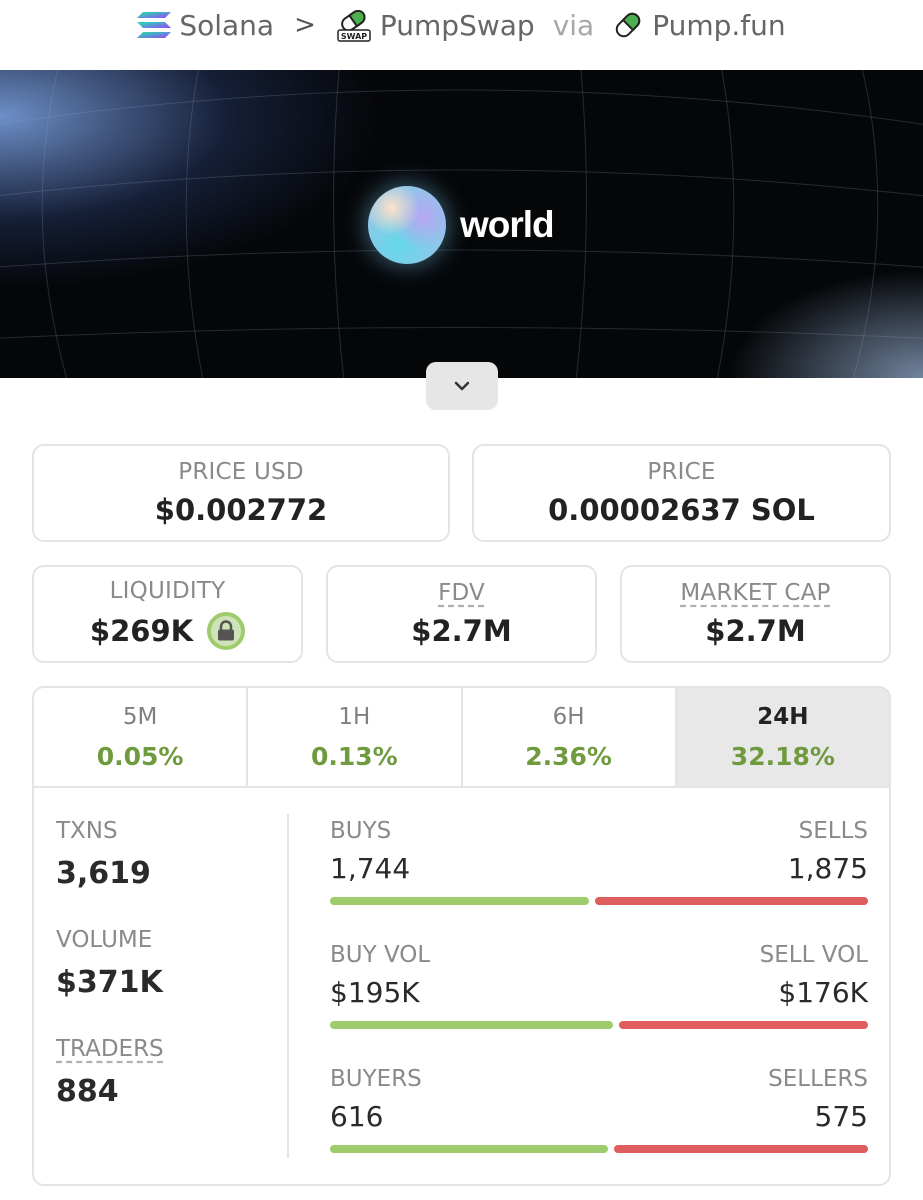 This screenshot has height=1200, width=923. What do you see at coordinates (375, 992) in the screenshot?
I see `buy-vol-value: $195K` at bounding box center [375, 992].